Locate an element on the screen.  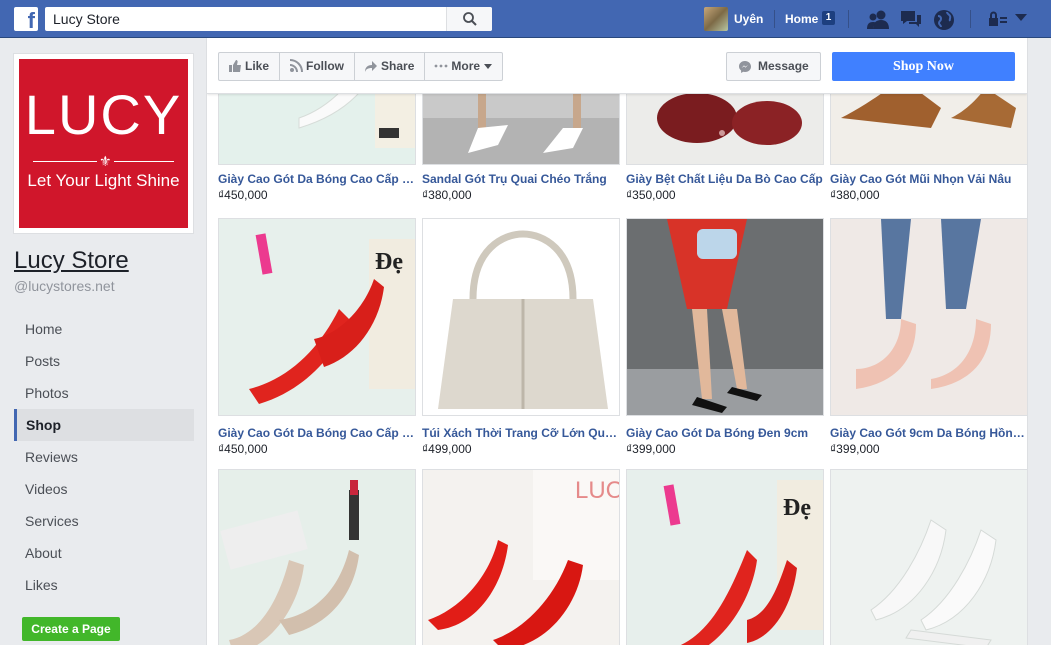
privacy-lock-icon is located at coordinates (998, 19).